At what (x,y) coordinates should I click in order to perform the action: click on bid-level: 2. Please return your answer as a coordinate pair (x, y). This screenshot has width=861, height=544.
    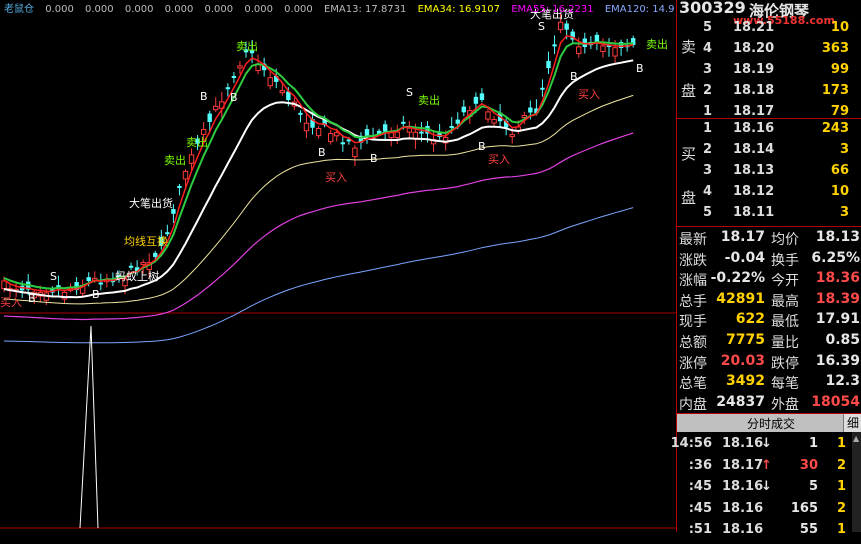
    Looking at the image, I should click on (708, 149).